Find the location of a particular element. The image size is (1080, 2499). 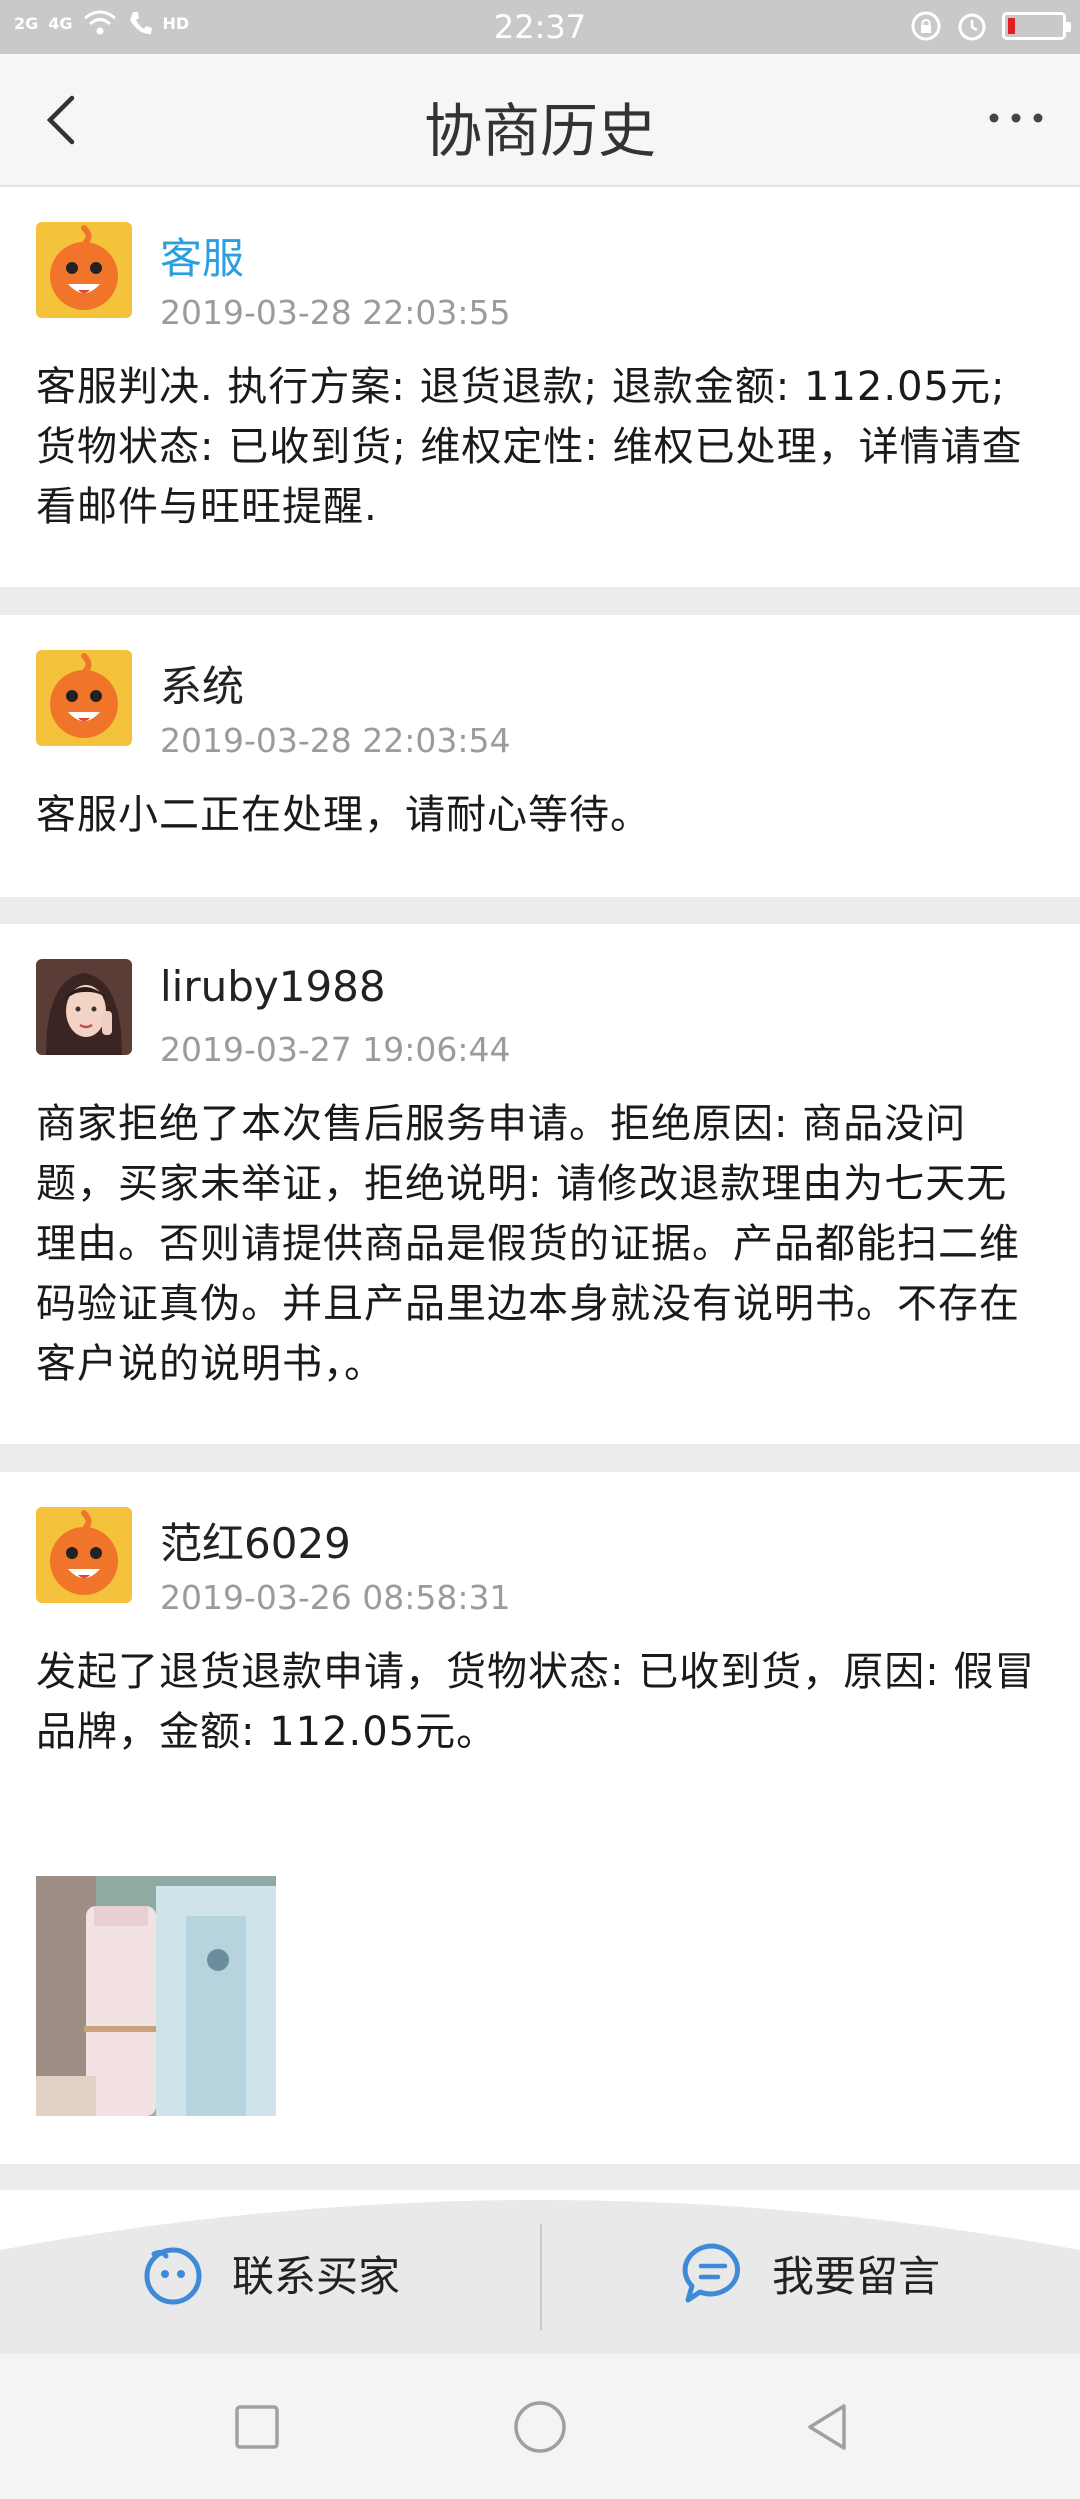

bottom-action-bar: 联系买家 我要留言 is located at coordinates (540, 2272).